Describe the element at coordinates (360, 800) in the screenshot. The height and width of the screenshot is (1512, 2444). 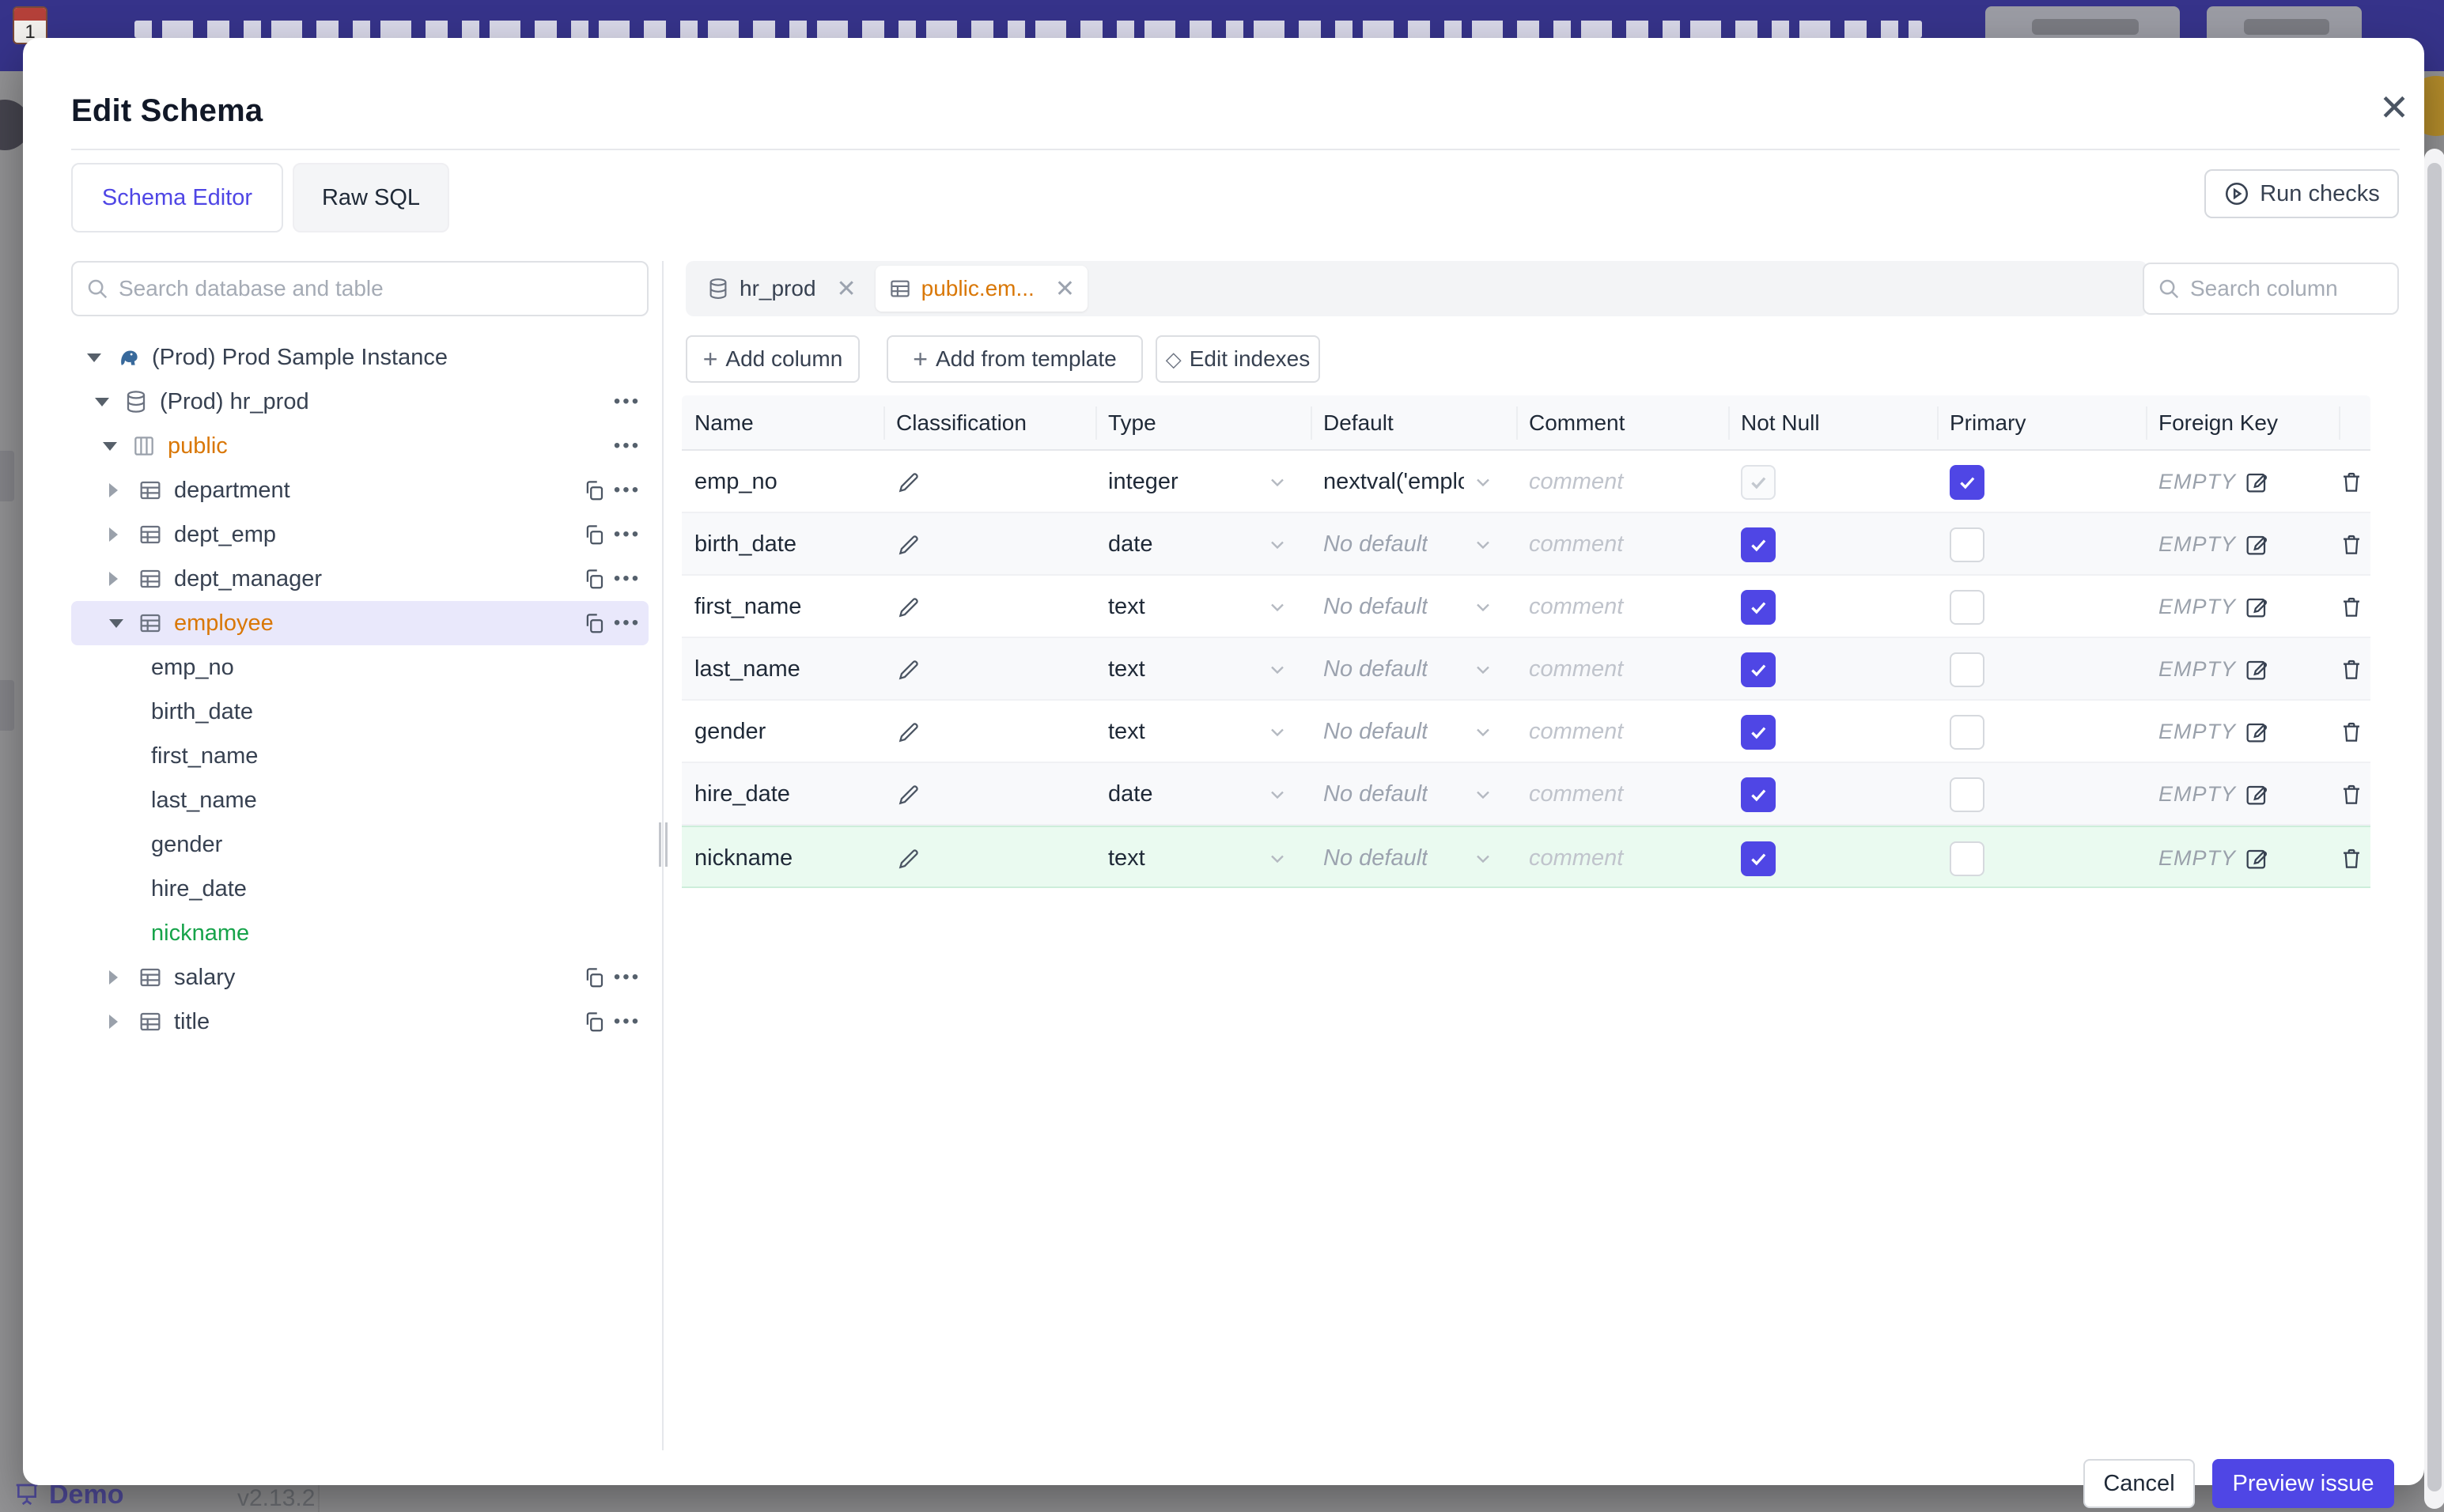
I see `tree-item-column-last-name: last_name` at that location.